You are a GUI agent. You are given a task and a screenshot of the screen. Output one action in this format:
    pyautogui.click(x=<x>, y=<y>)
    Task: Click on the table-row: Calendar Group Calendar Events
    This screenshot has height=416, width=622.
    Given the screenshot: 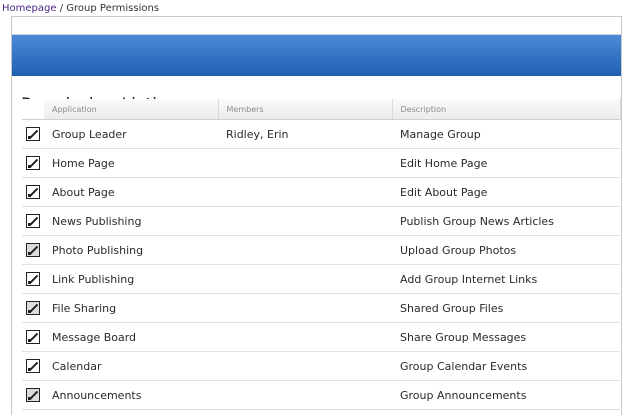 What is the action you would take?
    pyautogui.click(x=321, y=366)
    